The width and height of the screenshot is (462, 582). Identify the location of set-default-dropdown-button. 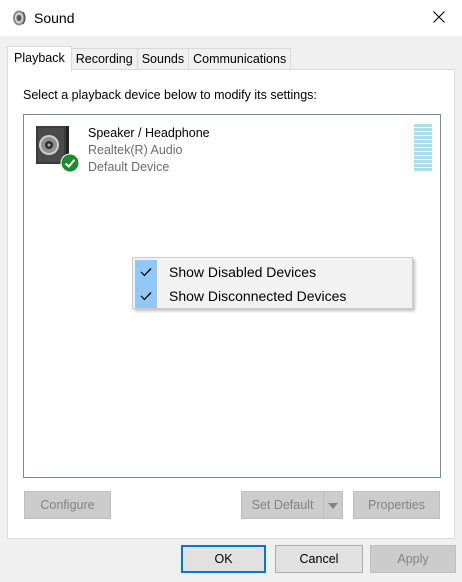
(333, 505).